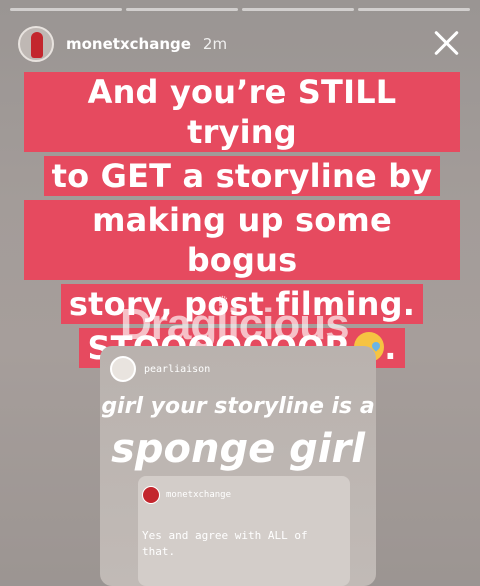 This screenshot has width=480, height=586. I want to click on timestamp: 2m, so click(215, 44).